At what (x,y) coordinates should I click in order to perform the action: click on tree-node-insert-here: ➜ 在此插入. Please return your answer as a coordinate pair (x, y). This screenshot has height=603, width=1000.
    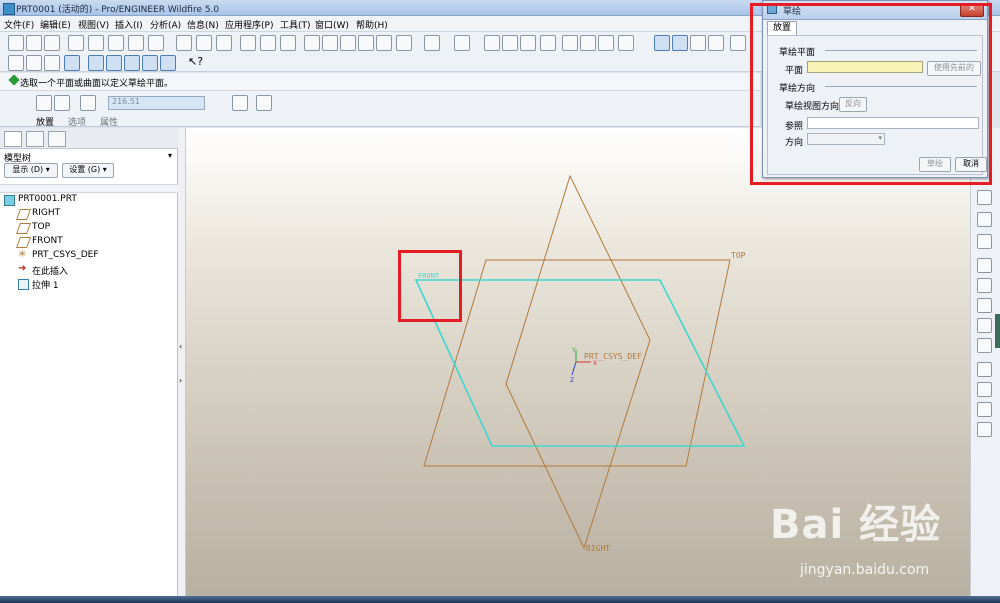
    Looking at the image, I should click on (43, 271).